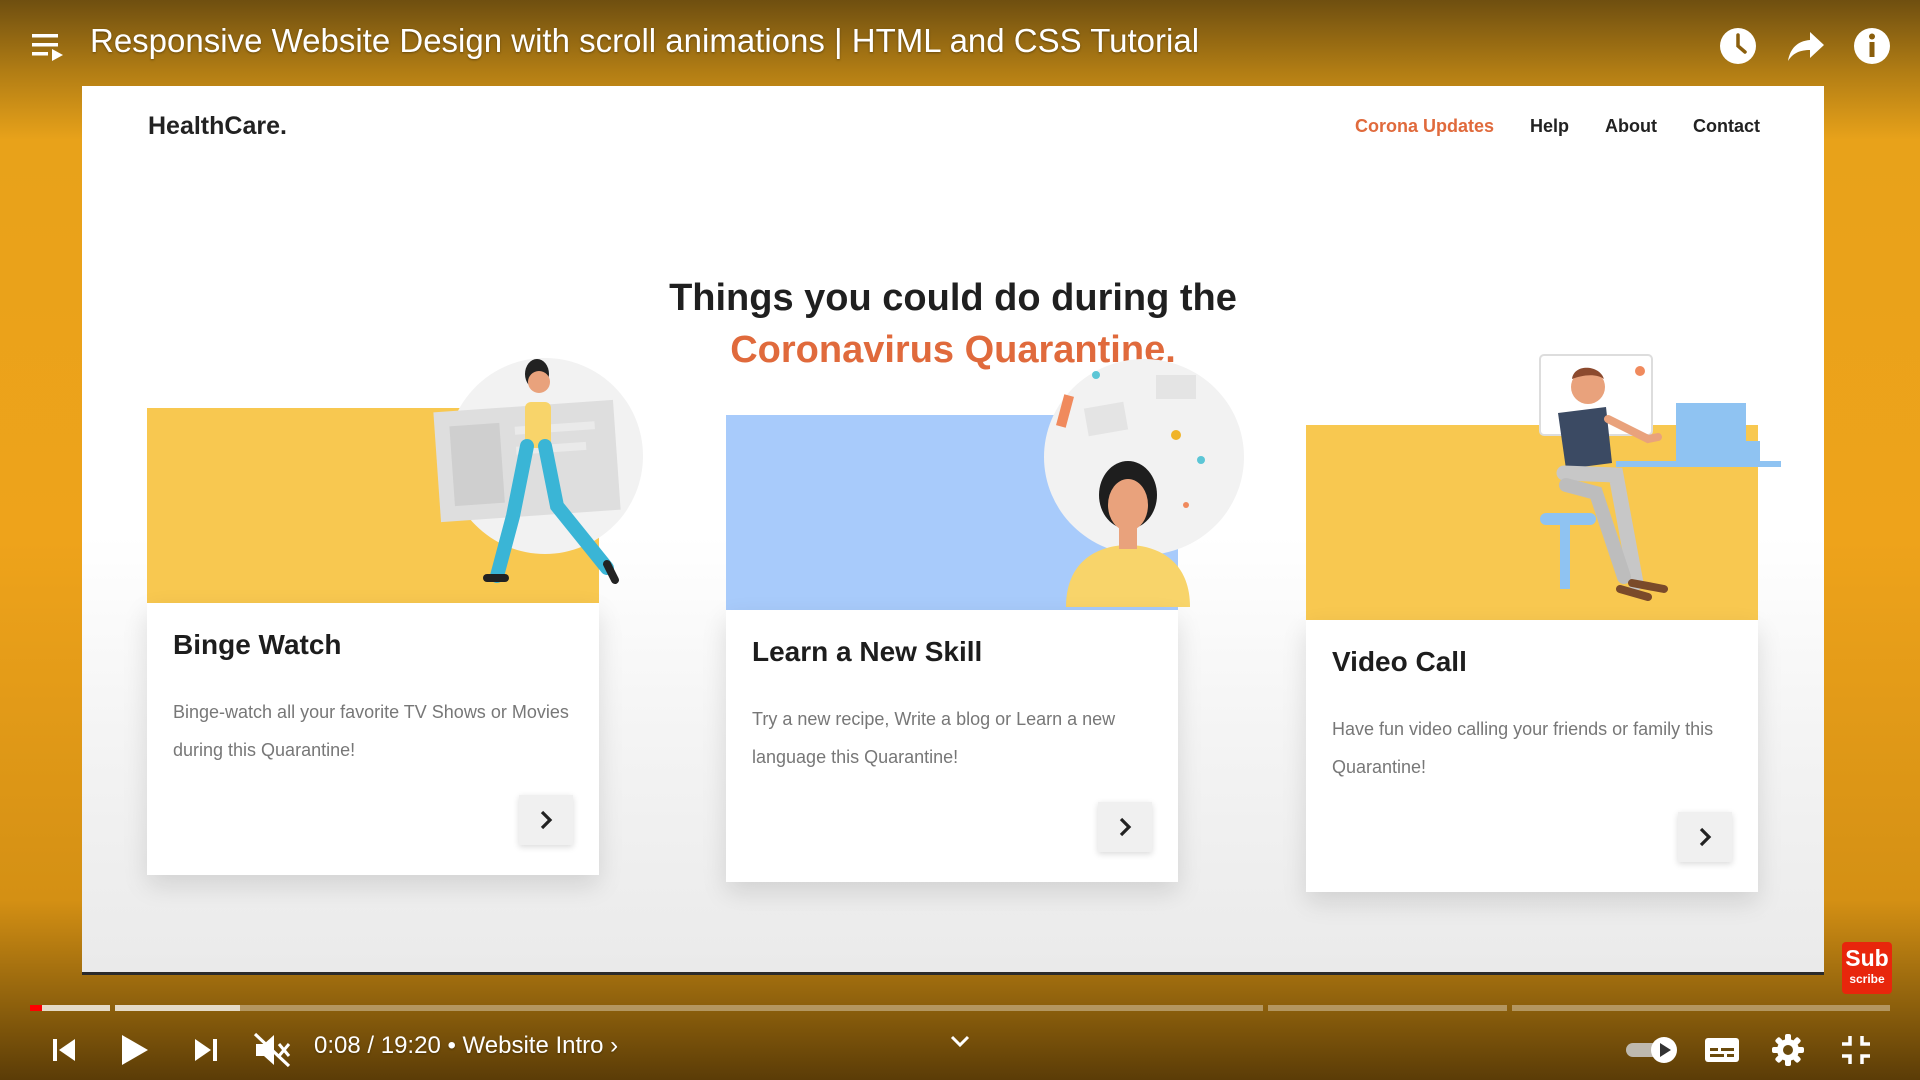 Image resolution: width=1920 pixels, height=1080 pixels. What do you see at coordinates (1738, 46) in the screenshot?
I see `watch-later-icon` at bounding box center [1738, 46].